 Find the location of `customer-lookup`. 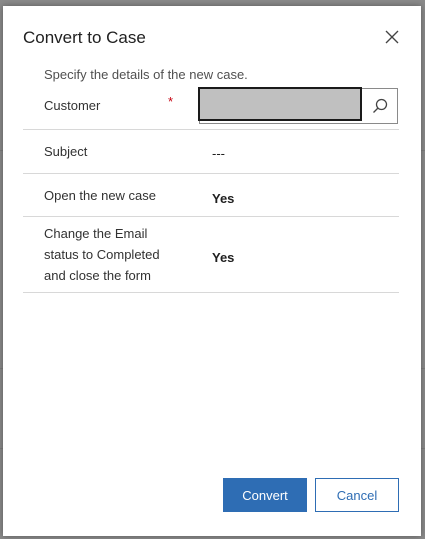

customer-lookup is located at coordinates (298, 105).